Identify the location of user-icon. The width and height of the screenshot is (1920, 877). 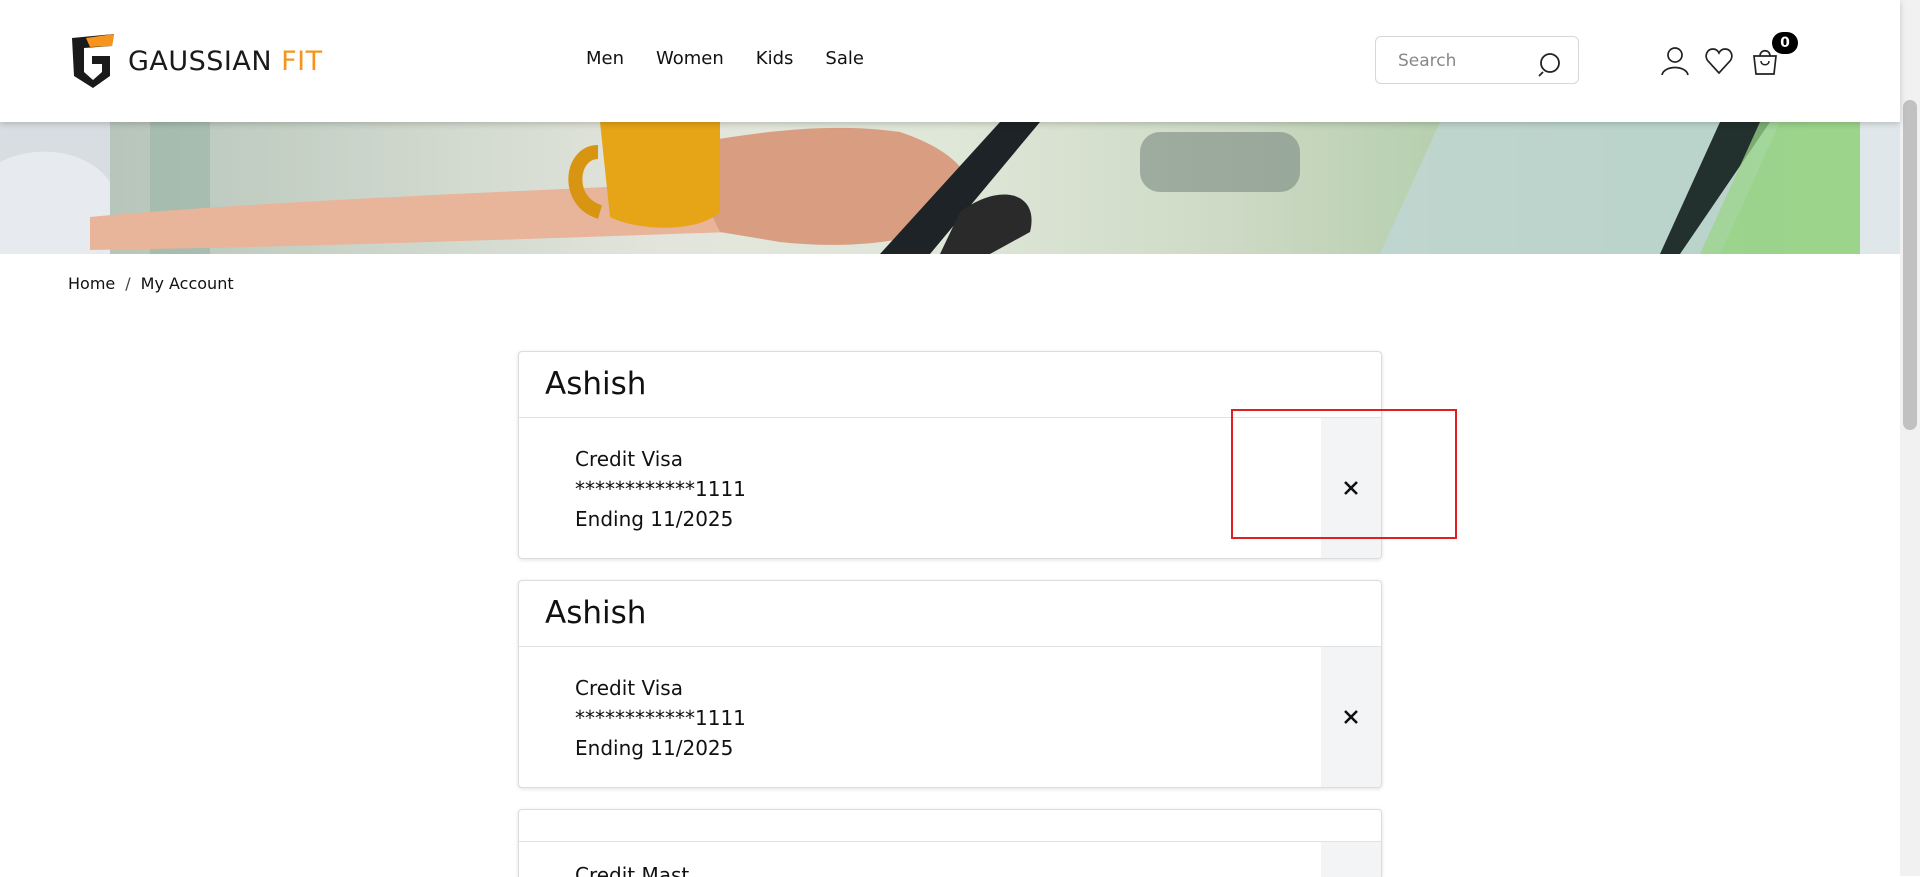
(1675, 61).